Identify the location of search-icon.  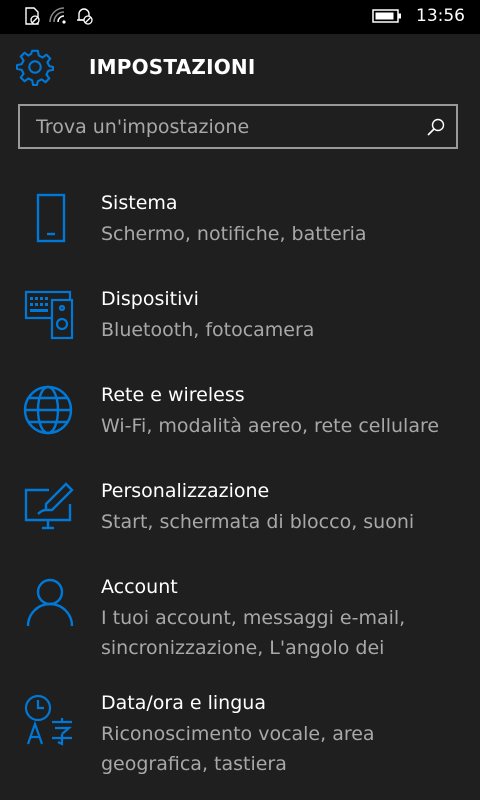
(436, 127).